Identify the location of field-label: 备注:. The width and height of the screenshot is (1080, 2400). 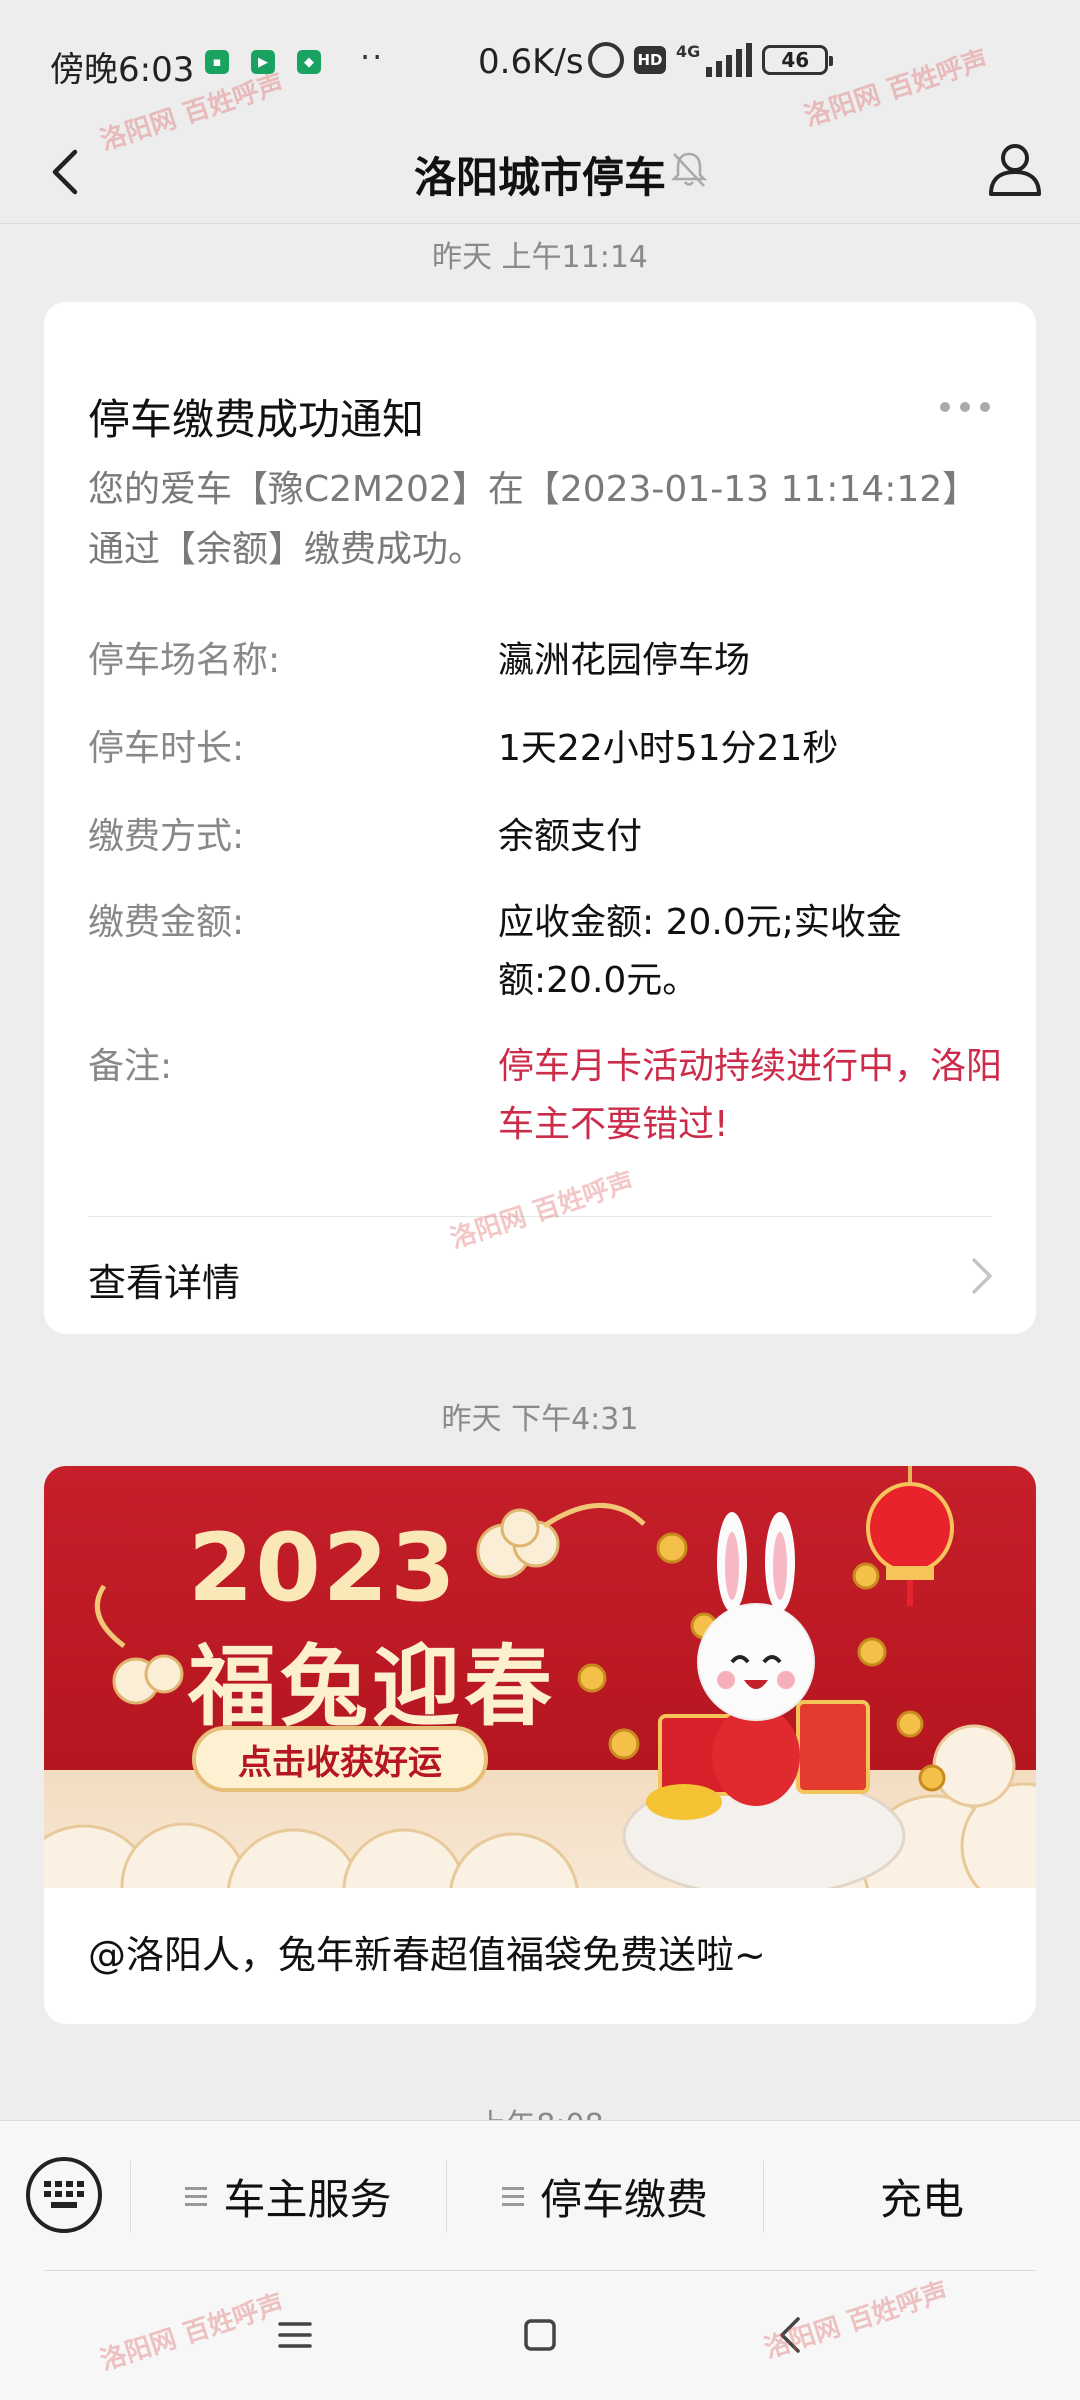
(130, 1066).